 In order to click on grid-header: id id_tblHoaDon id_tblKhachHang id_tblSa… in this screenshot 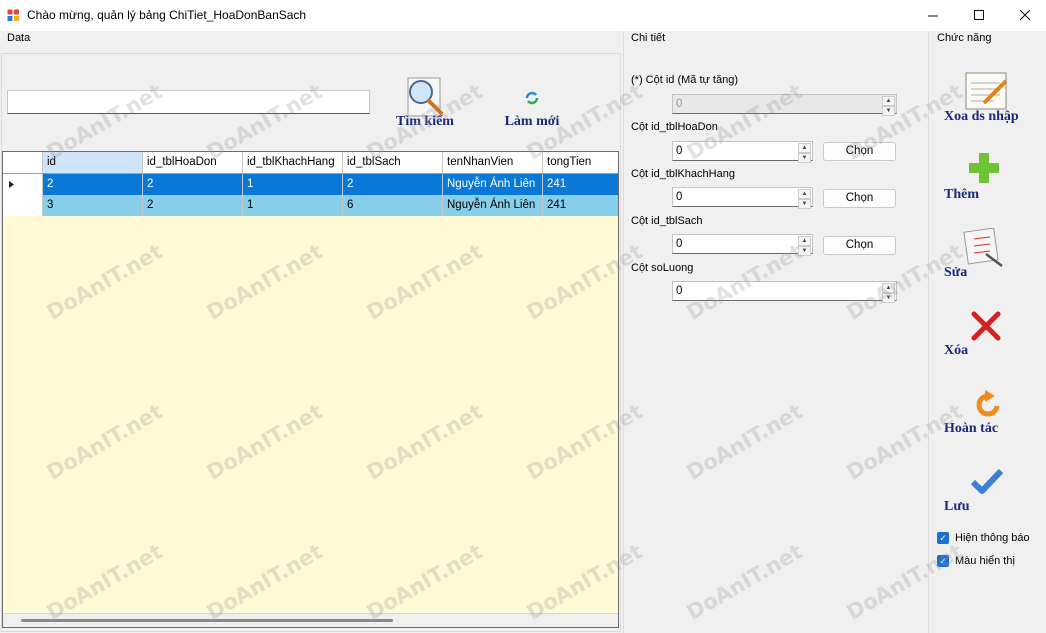, I will do `click(310, 163)`.